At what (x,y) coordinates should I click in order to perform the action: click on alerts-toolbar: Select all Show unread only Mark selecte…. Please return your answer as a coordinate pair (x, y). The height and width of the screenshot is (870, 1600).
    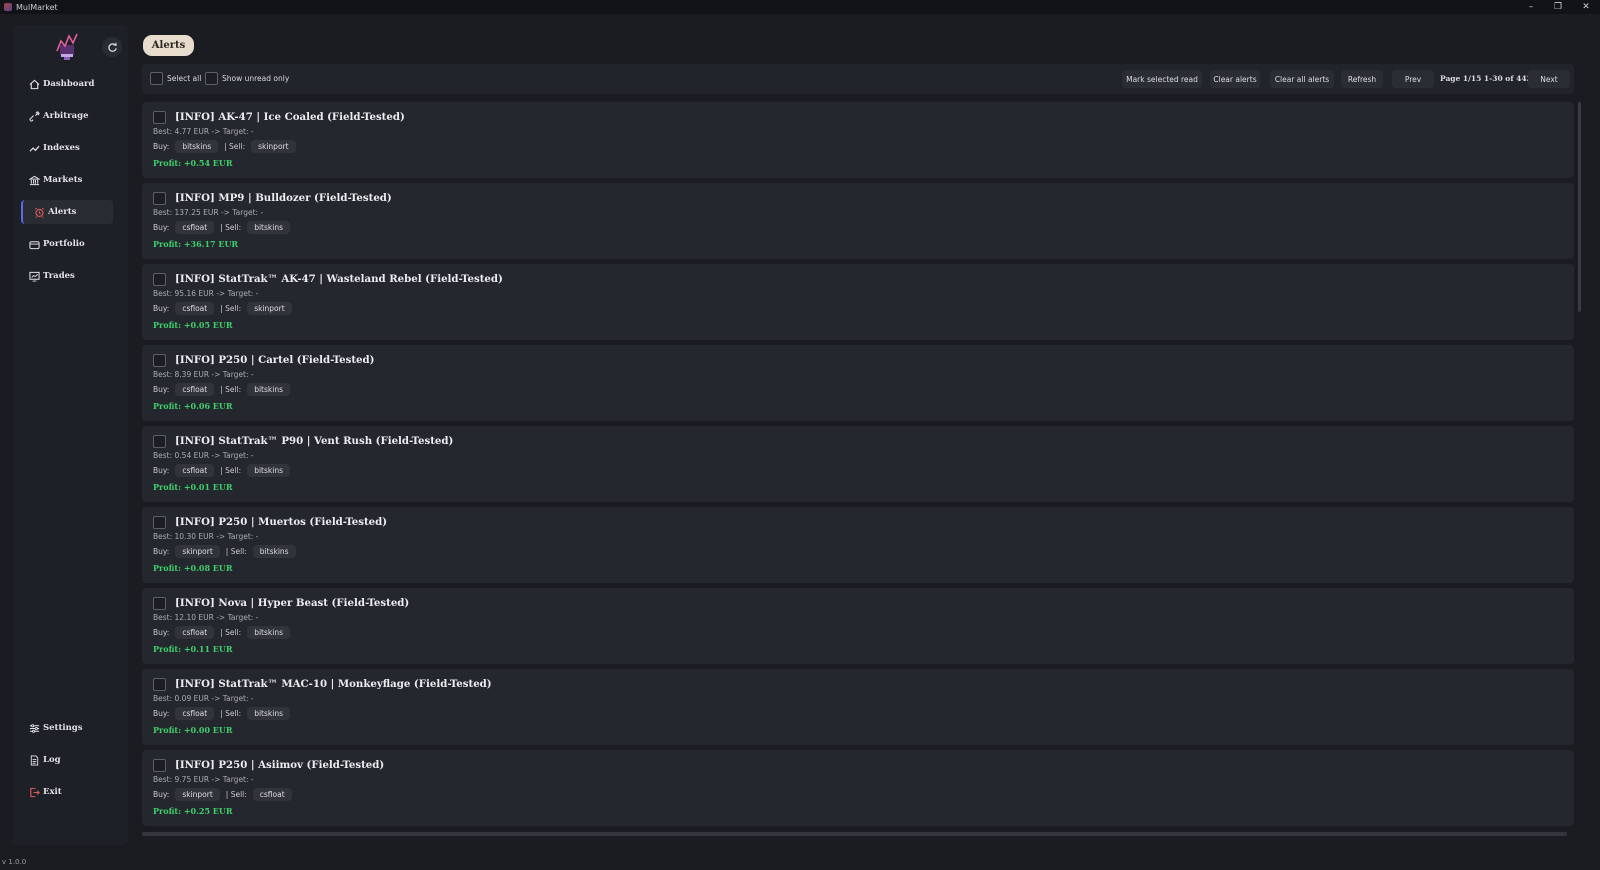
    Looking at the image, I should click on (858, 79).